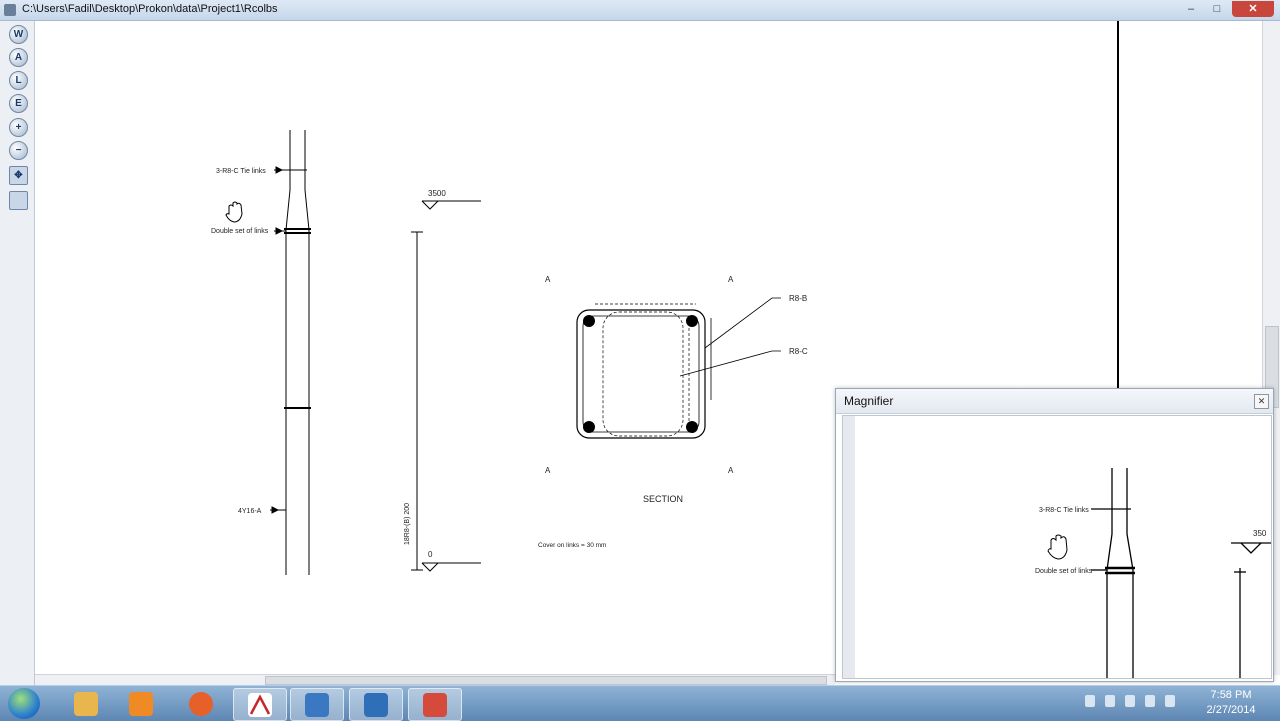  I want to click on prokon-icon, so click(260, 705).